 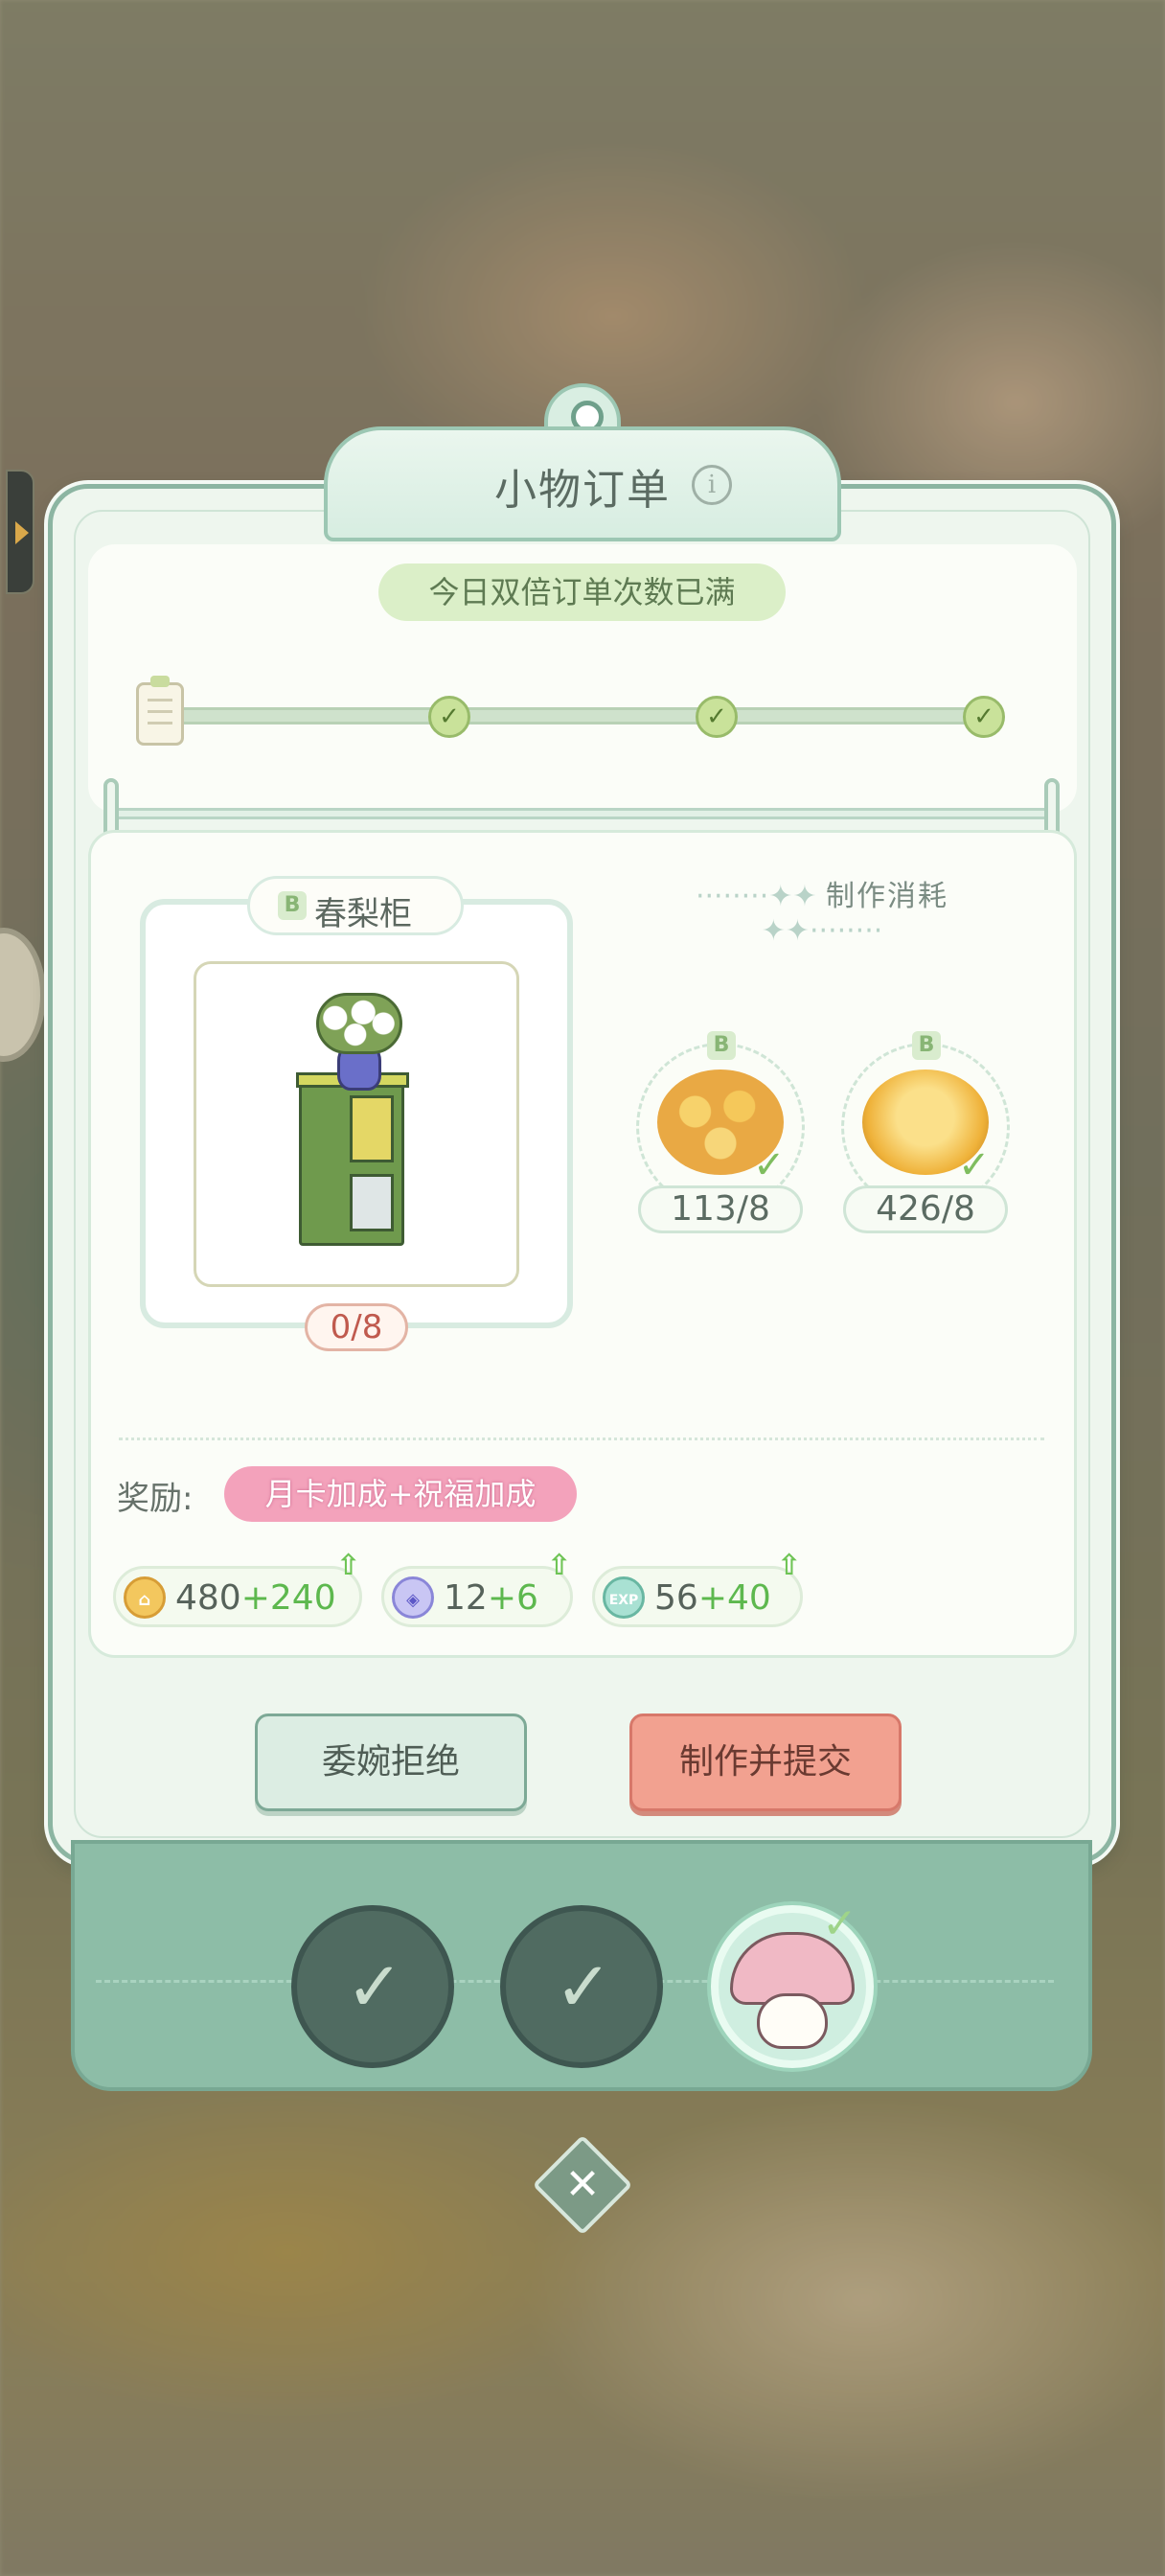 I want to click on spring-pear-cabinet-icon, so click(x=352, y=1159).